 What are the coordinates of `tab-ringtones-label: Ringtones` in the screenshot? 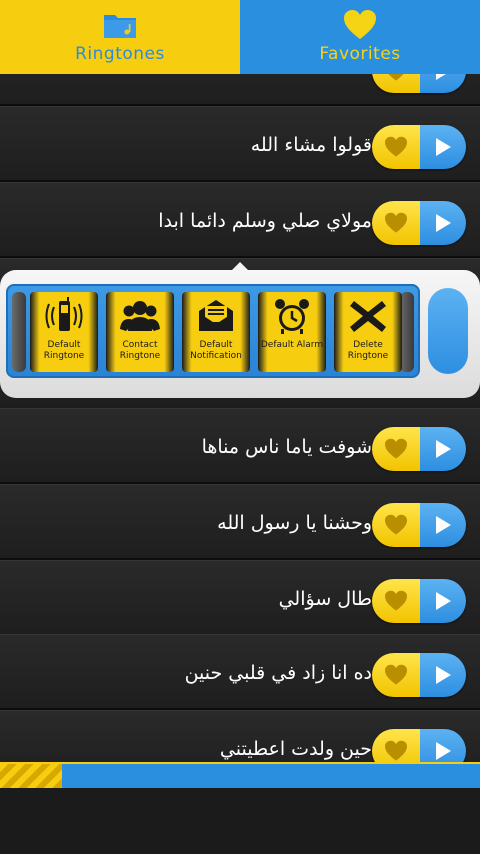 It's located at (120, 54).